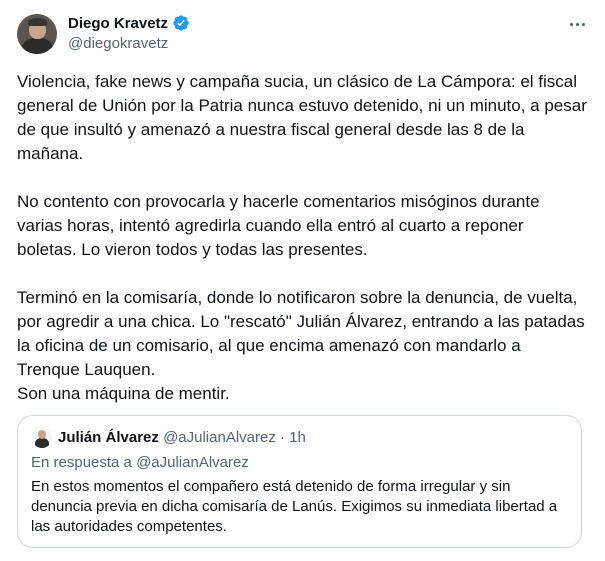 The height and width of the screenshot is (561, 605). Describe the element at coordinates (118, 43) in the screenshot. I see `author-handle: @diegokravetz` at that location.